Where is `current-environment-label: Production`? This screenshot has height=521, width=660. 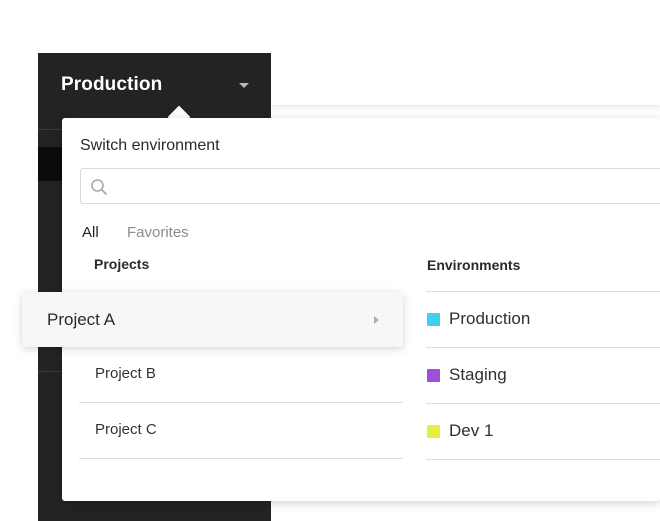 current-environment-label: Production is located at coordinates (112, 84).